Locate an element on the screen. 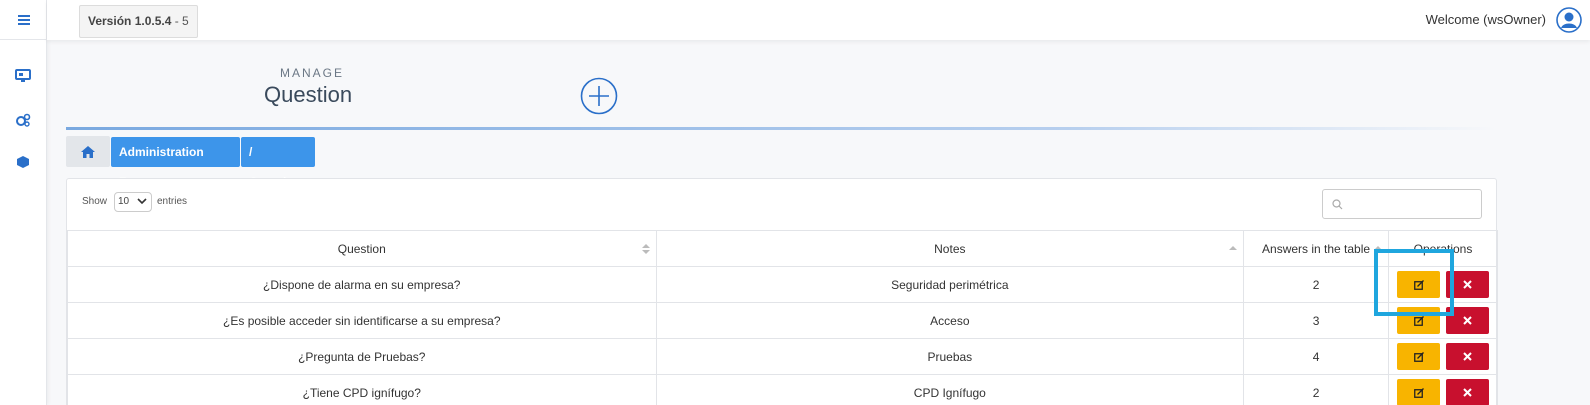  table-row: ¿Pregunta de Pruebas? Pruebas 4 is located at coordinates (782, 356).